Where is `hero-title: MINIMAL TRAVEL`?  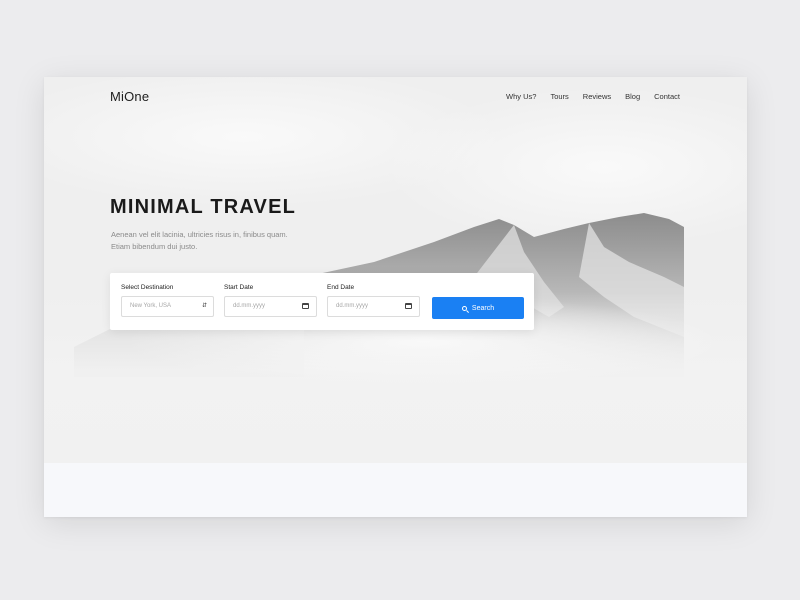
hero-title: MINIMAL TRAVEL is located at coordinates (203, 207).